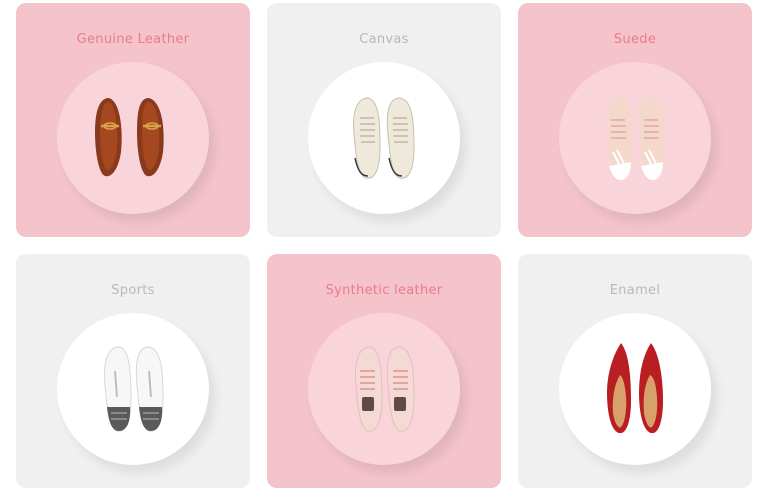 This screenshot has height=492, width=768. I want to click on card-title: Sports, so click(133, 290).